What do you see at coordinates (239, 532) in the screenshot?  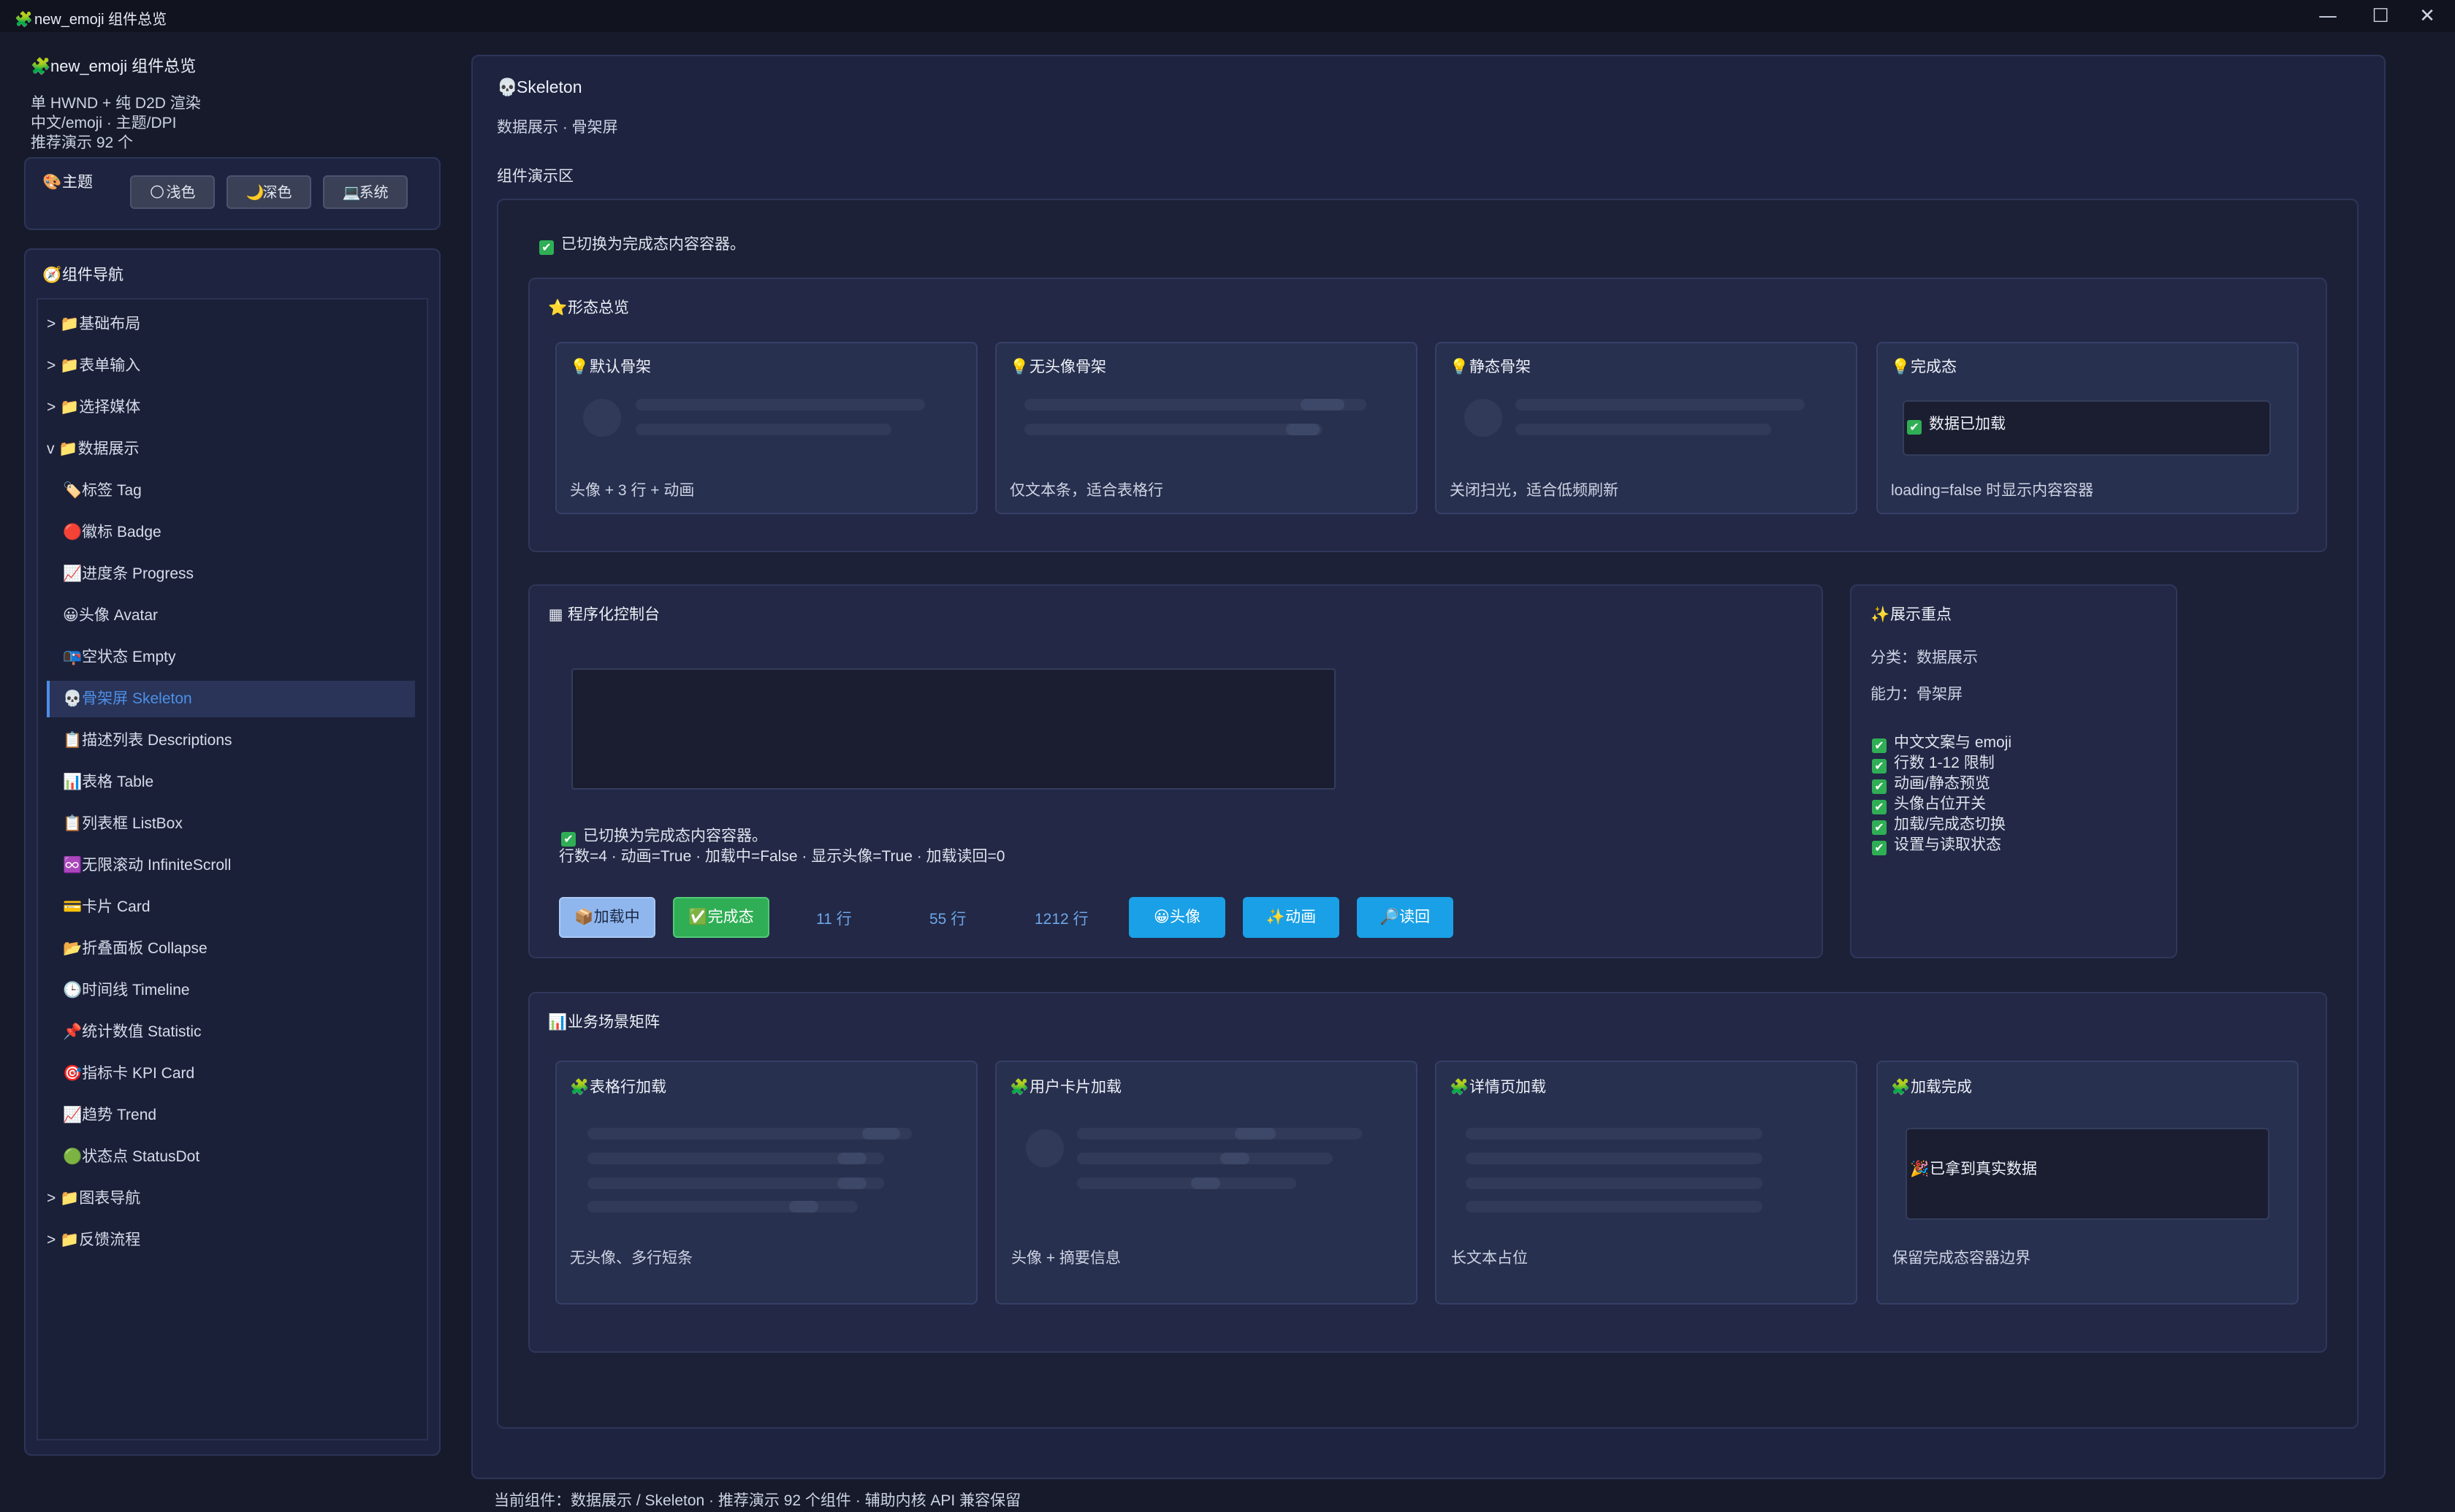 I see `nav-item: 🔴徽标 Badge` at bounding box center [239, 532].